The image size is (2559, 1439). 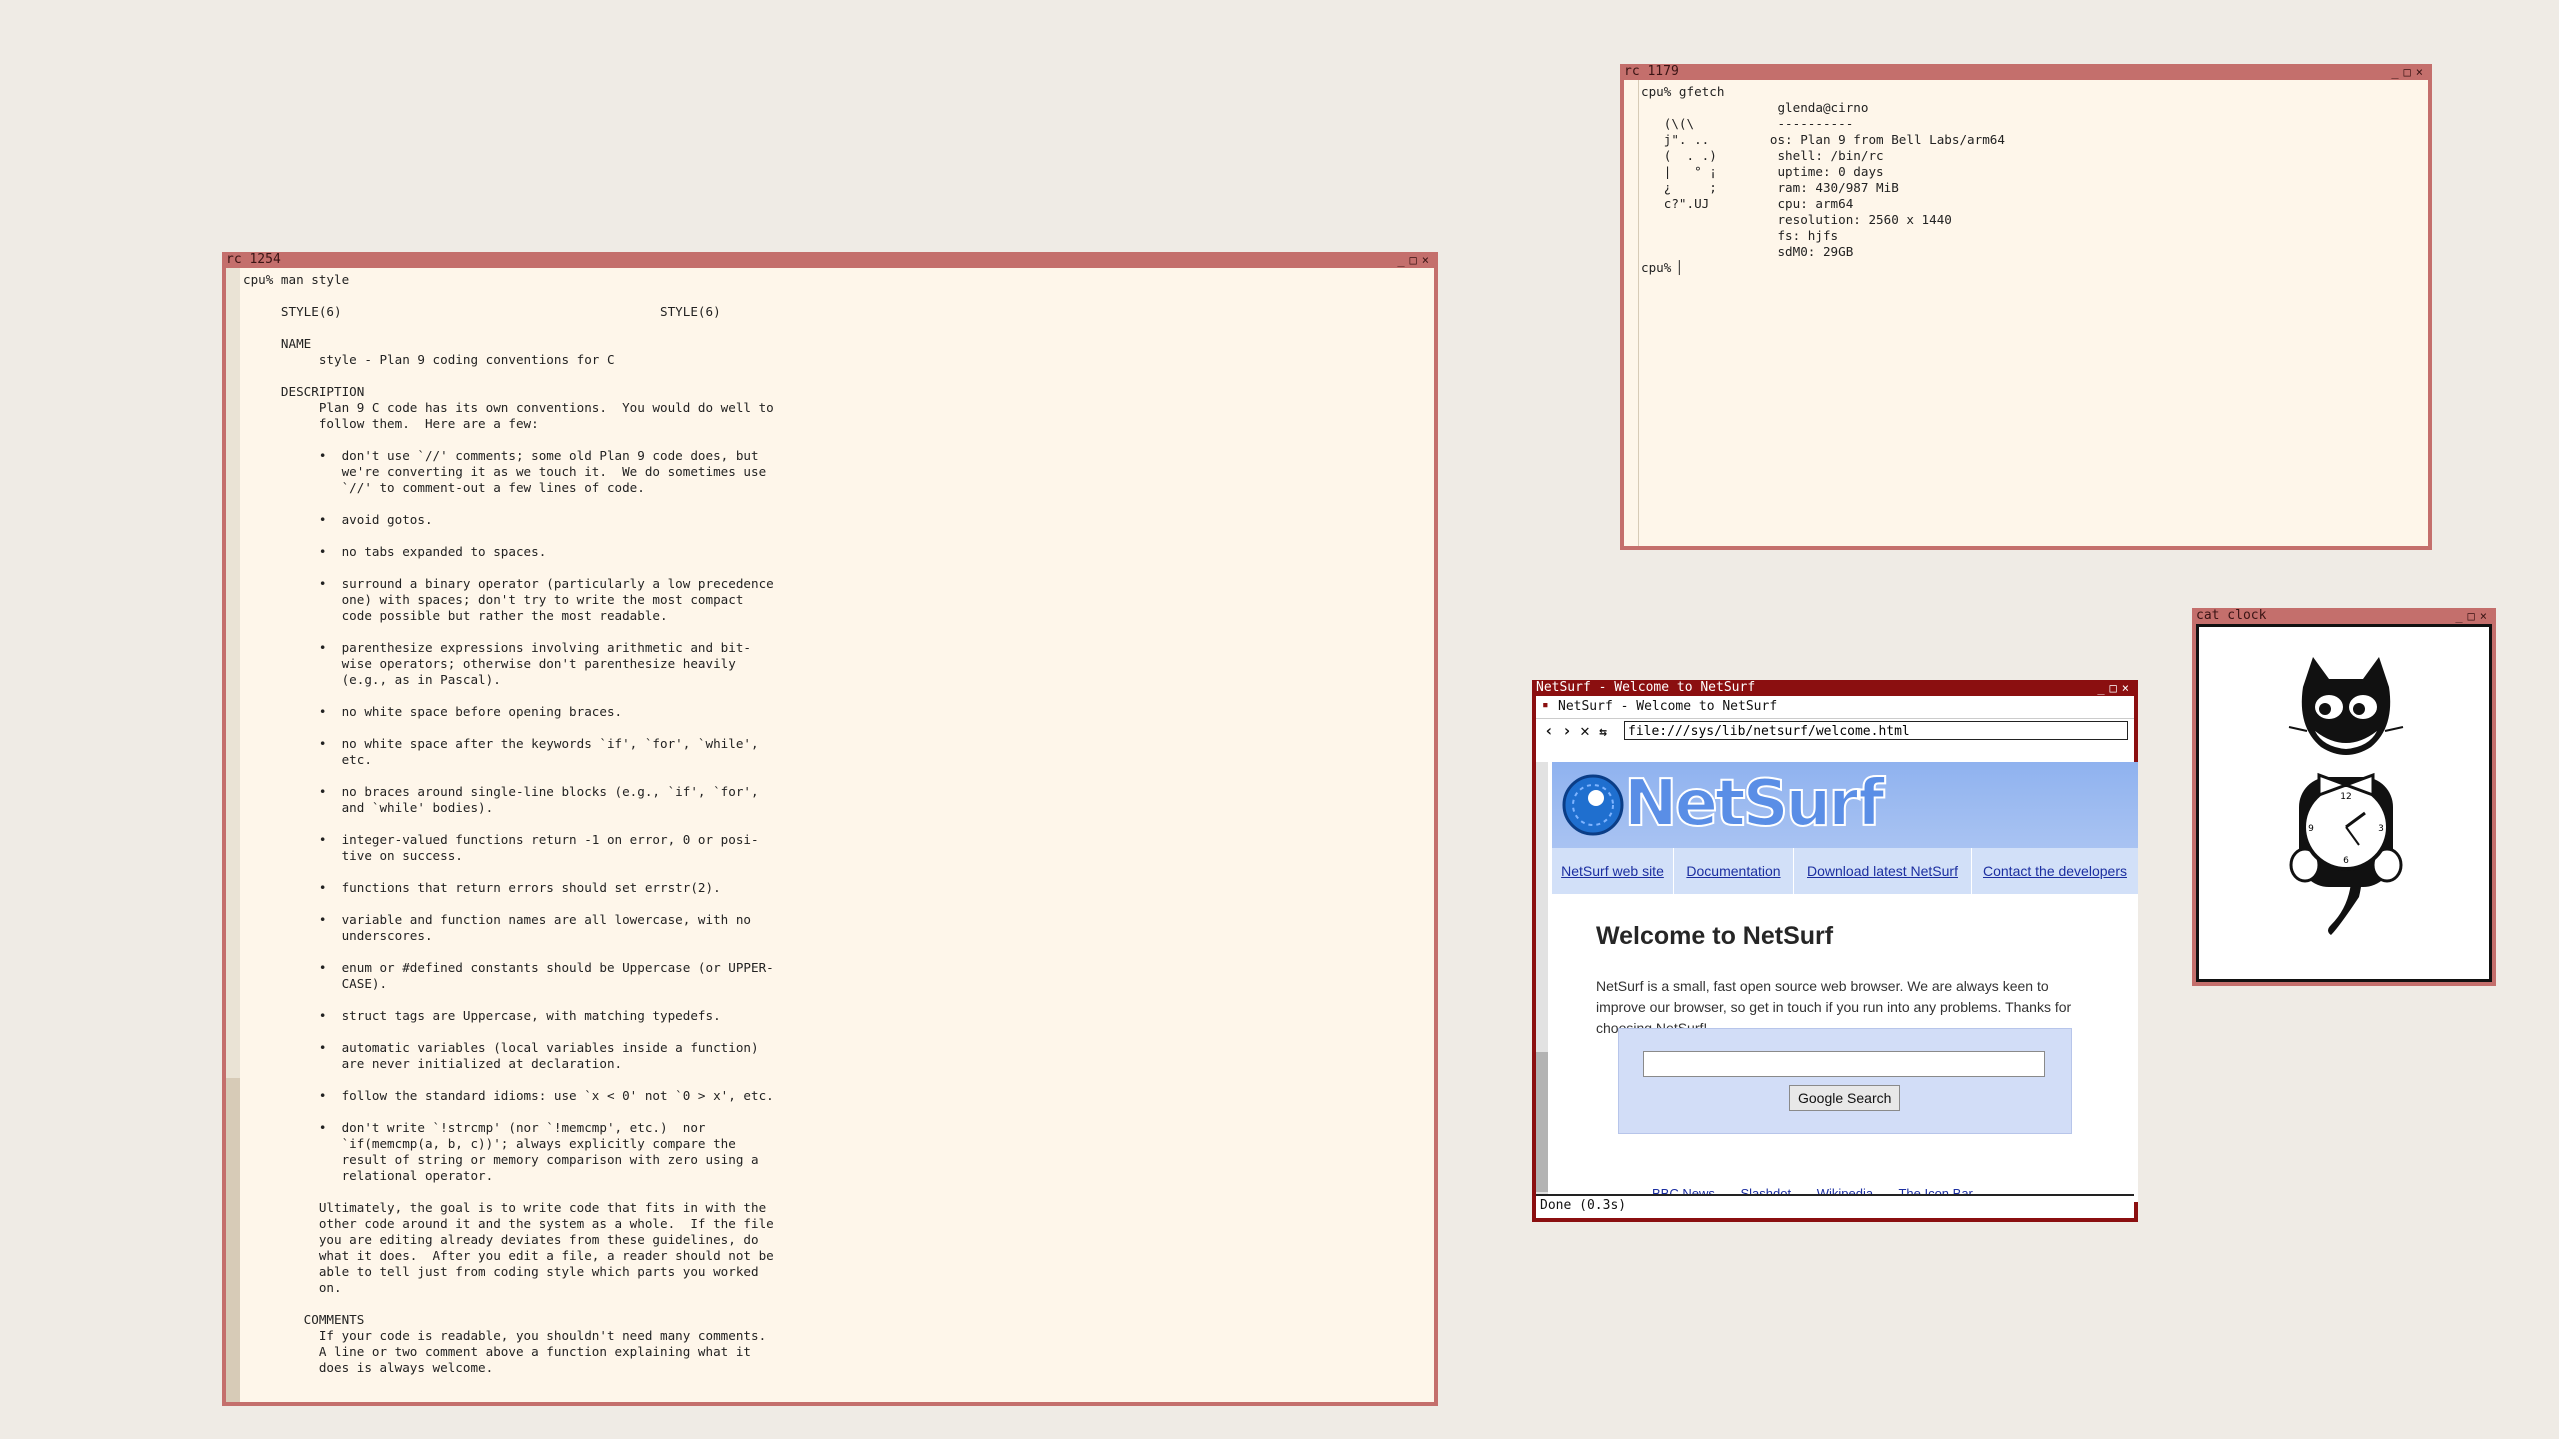 I want to click on tab-title: NetSurf - Welcome to NetSurf, so click(x=1667, y=706).